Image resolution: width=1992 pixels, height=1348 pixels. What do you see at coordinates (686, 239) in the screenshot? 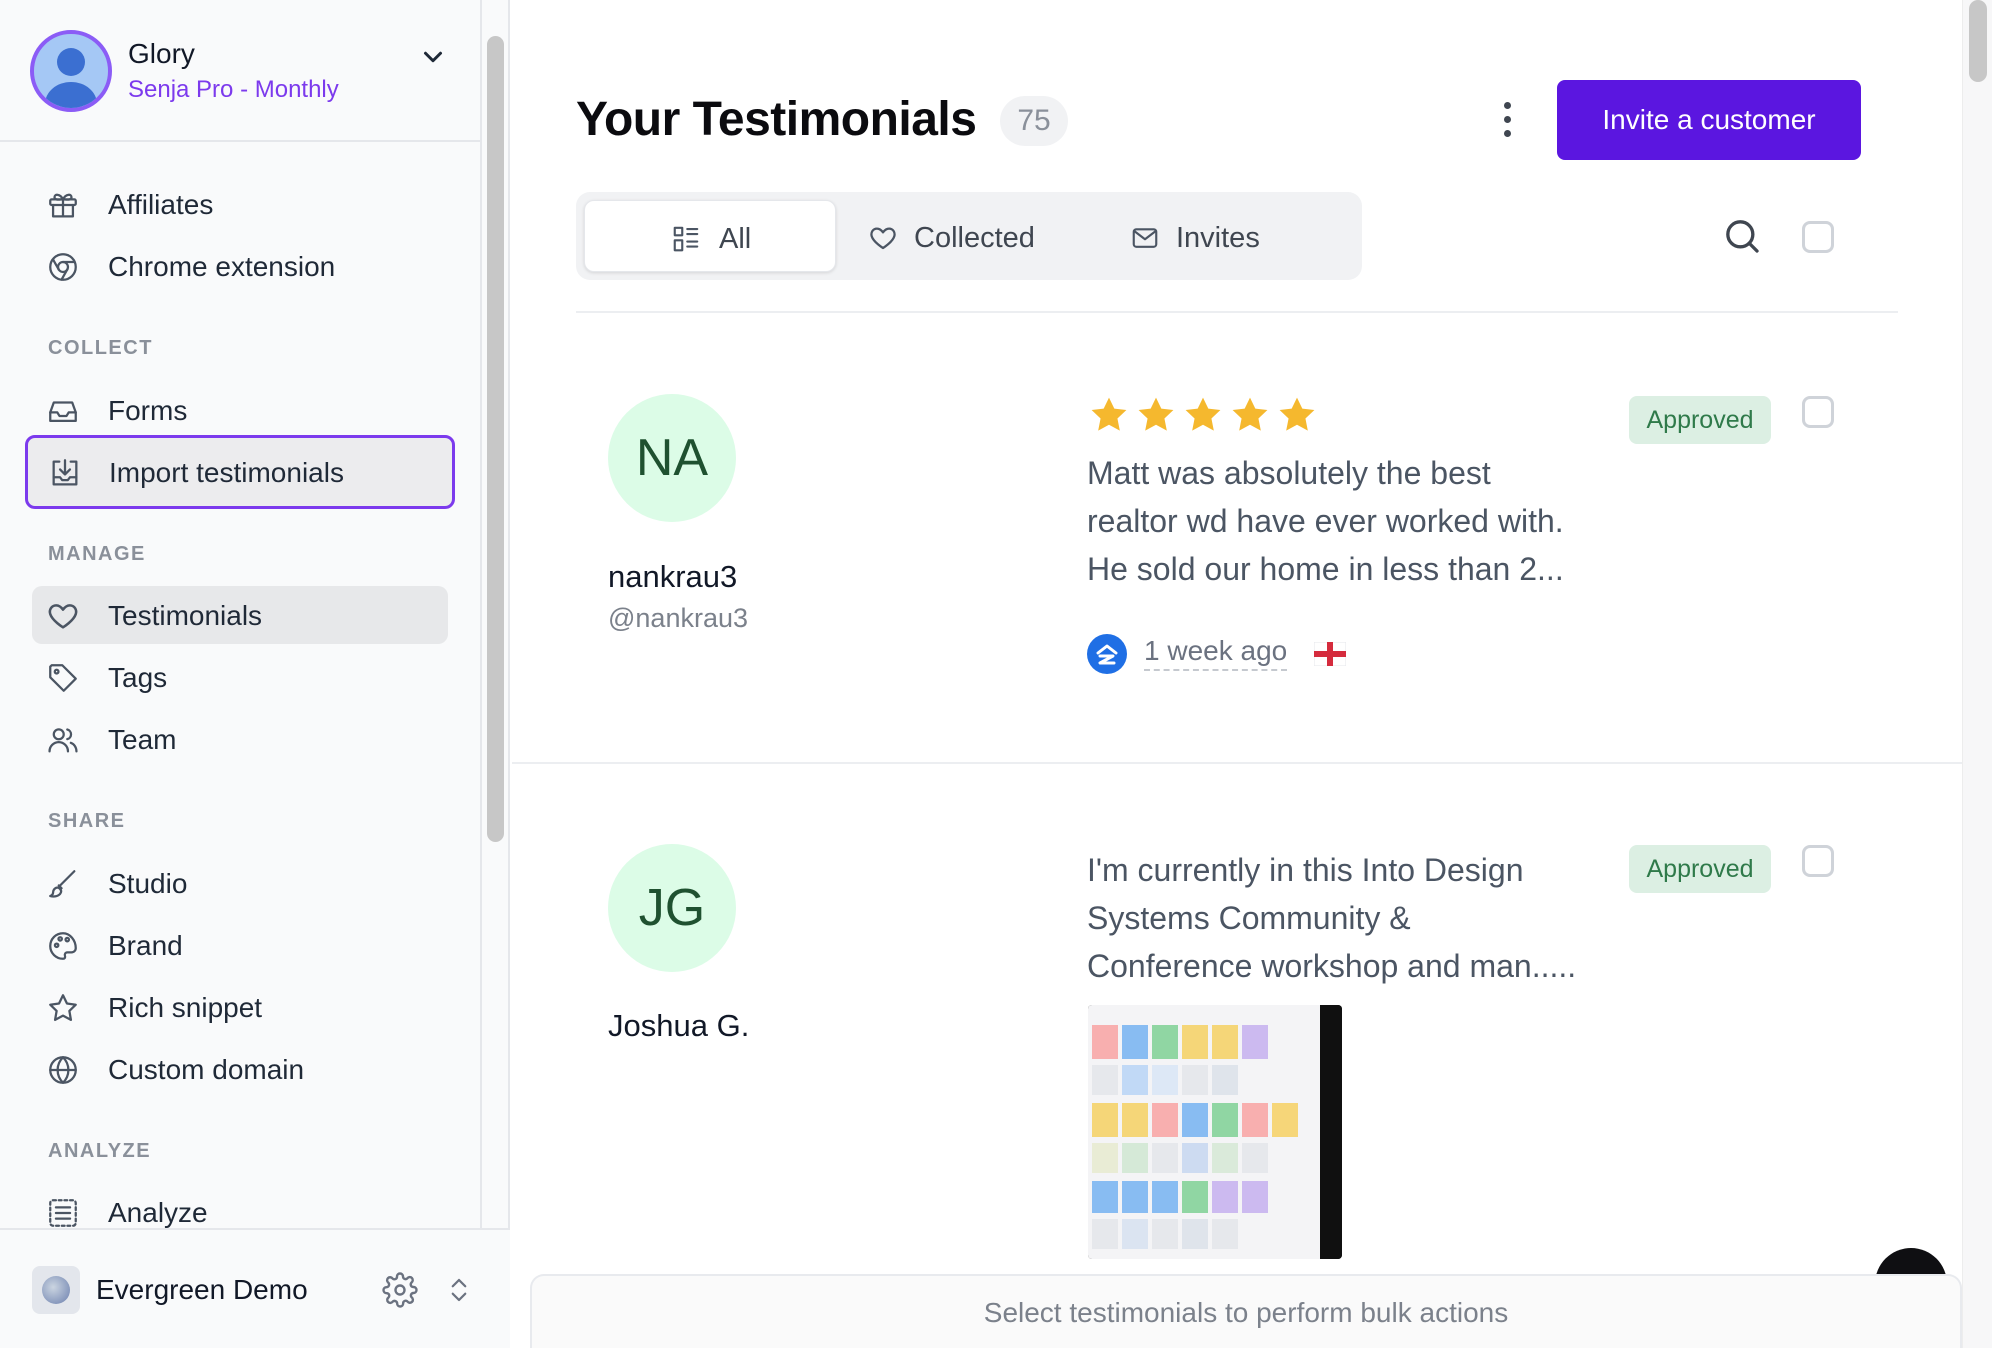
I see `grid-list-icon` at bounding box center [686, 239].